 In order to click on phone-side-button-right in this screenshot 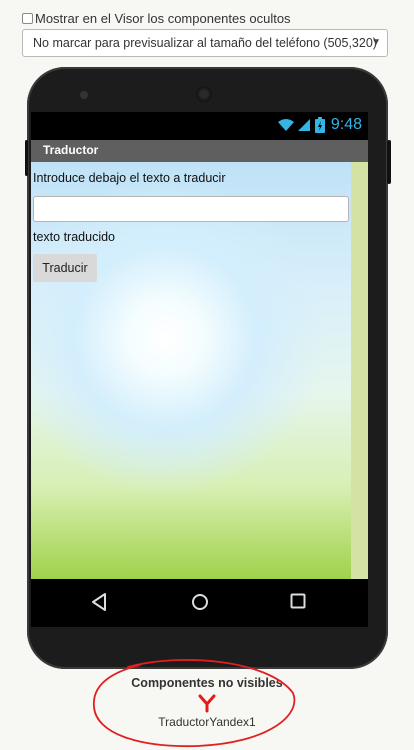, I will do `click(389, 162)`.